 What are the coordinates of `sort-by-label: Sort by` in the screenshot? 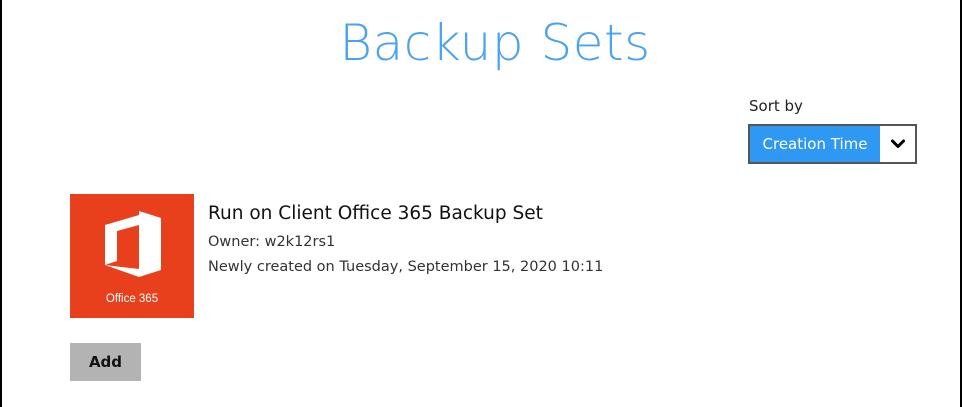 It's located at (776, 106).